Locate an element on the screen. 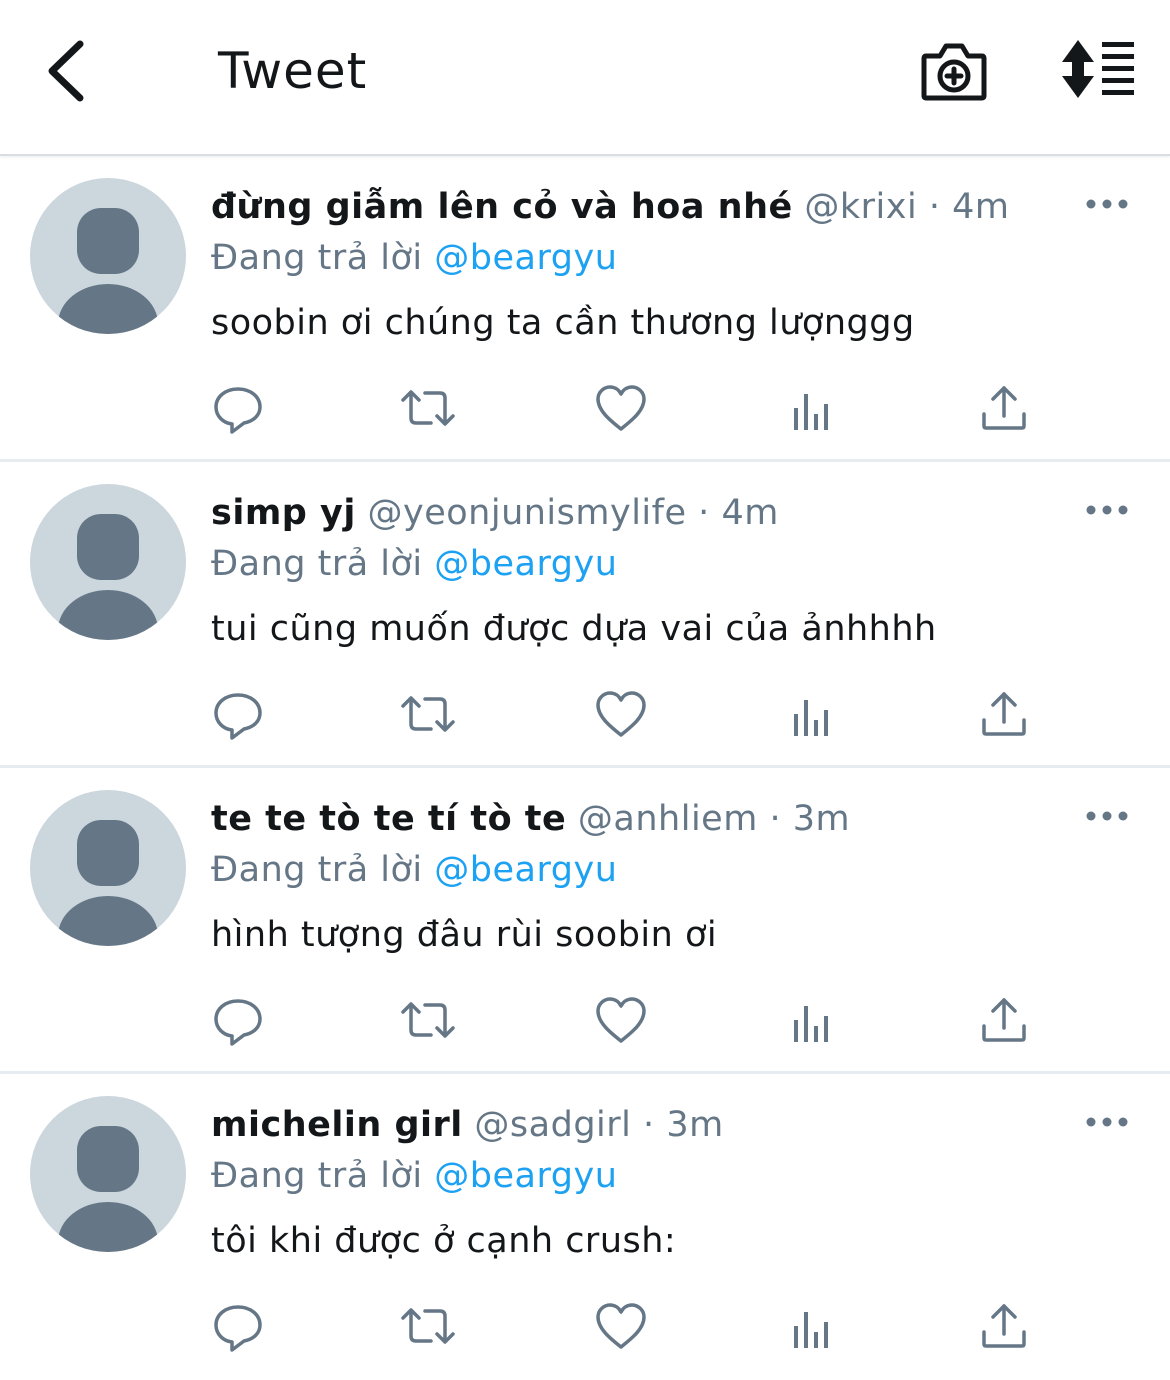 The width and height of the screenshot is (1170, 1380). tweet-text: tôi khi được ở cạnh crush: is located at coordinates (444, 1241).